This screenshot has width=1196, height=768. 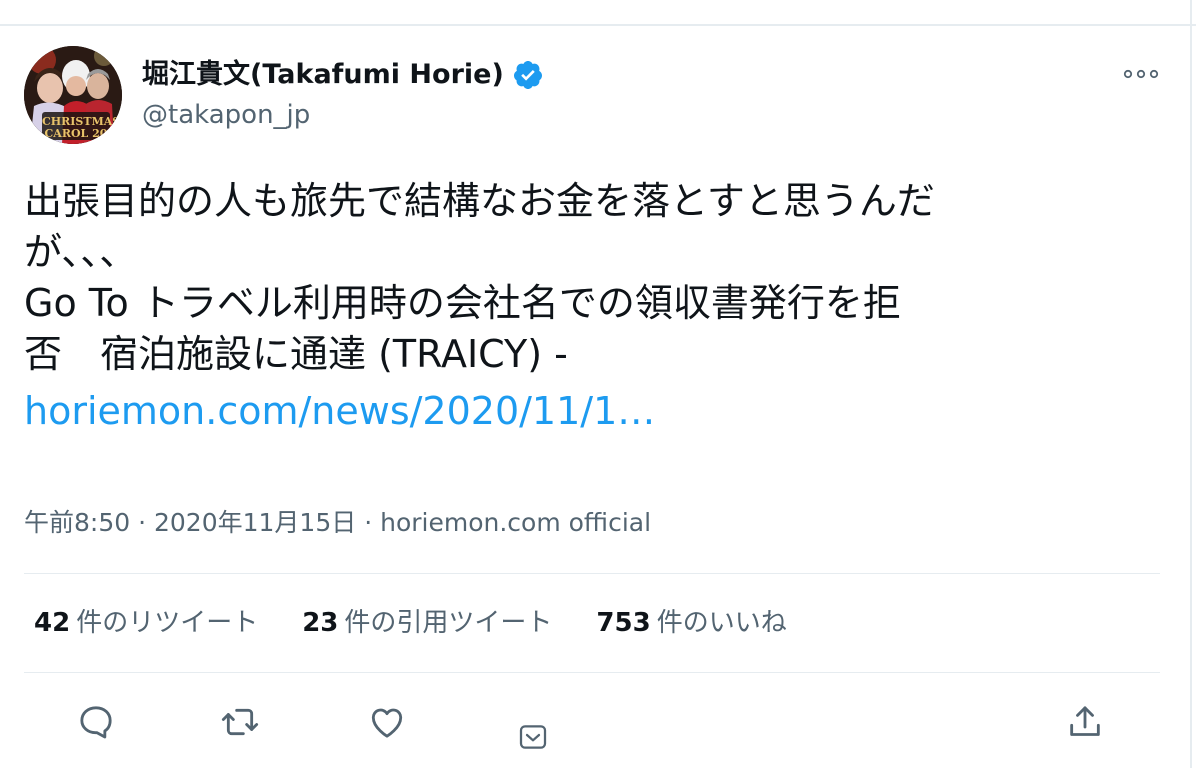 I want to click on tweet-text-line: Go To トラベル利用時の会社名での領収書発行を拒, so click(x=462, y=303).